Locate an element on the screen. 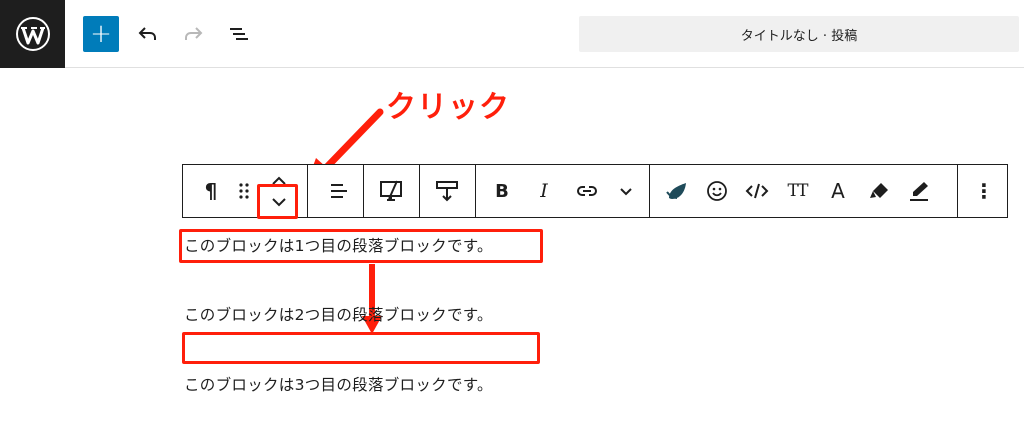  options-button: ⋮ is located at coordinates (984, 191).